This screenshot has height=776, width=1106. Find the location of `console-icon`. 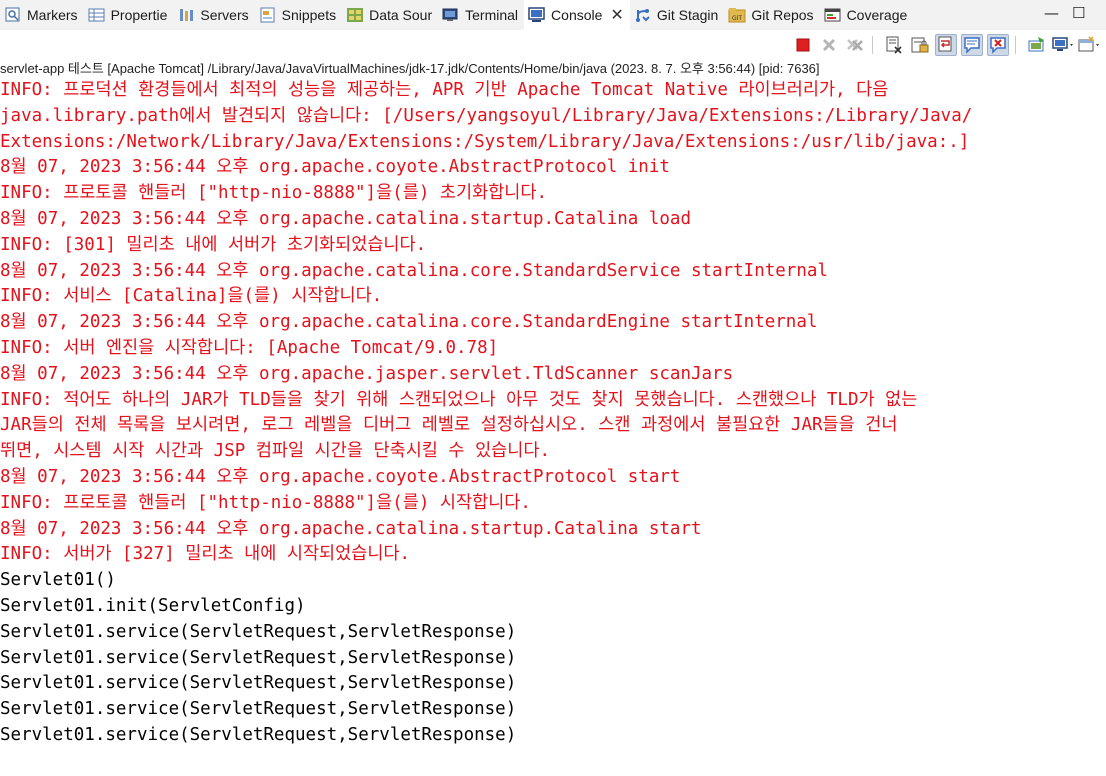

console-icon is located at coordinates (537, 15).